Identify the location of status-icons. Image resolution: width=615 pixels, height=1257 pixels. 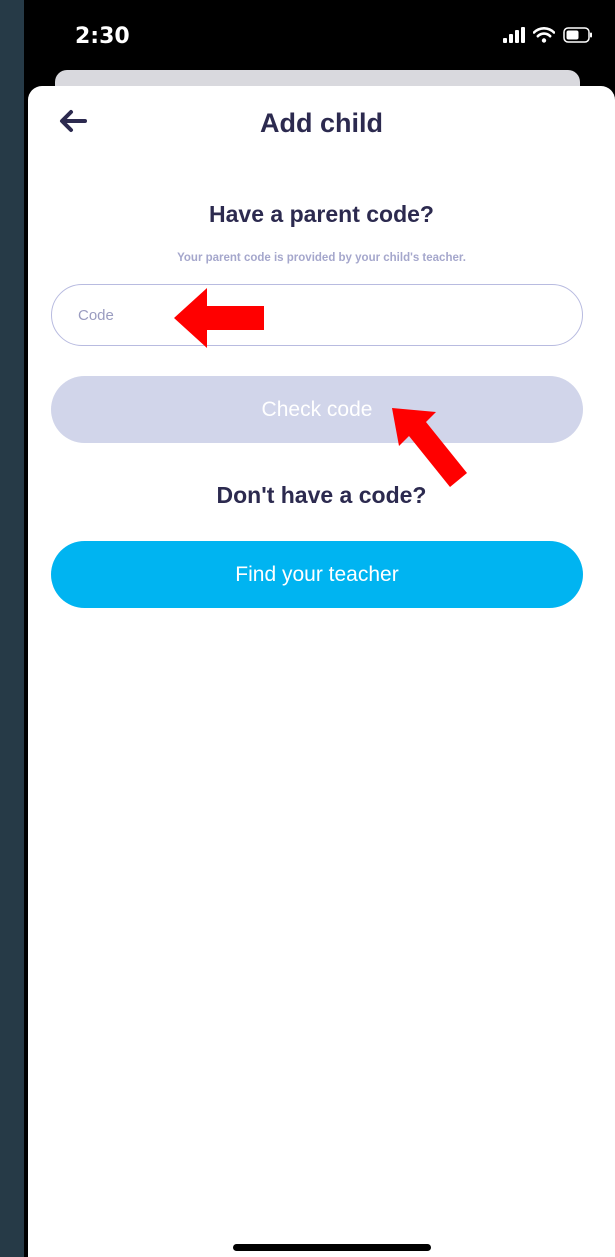
(548, 37).